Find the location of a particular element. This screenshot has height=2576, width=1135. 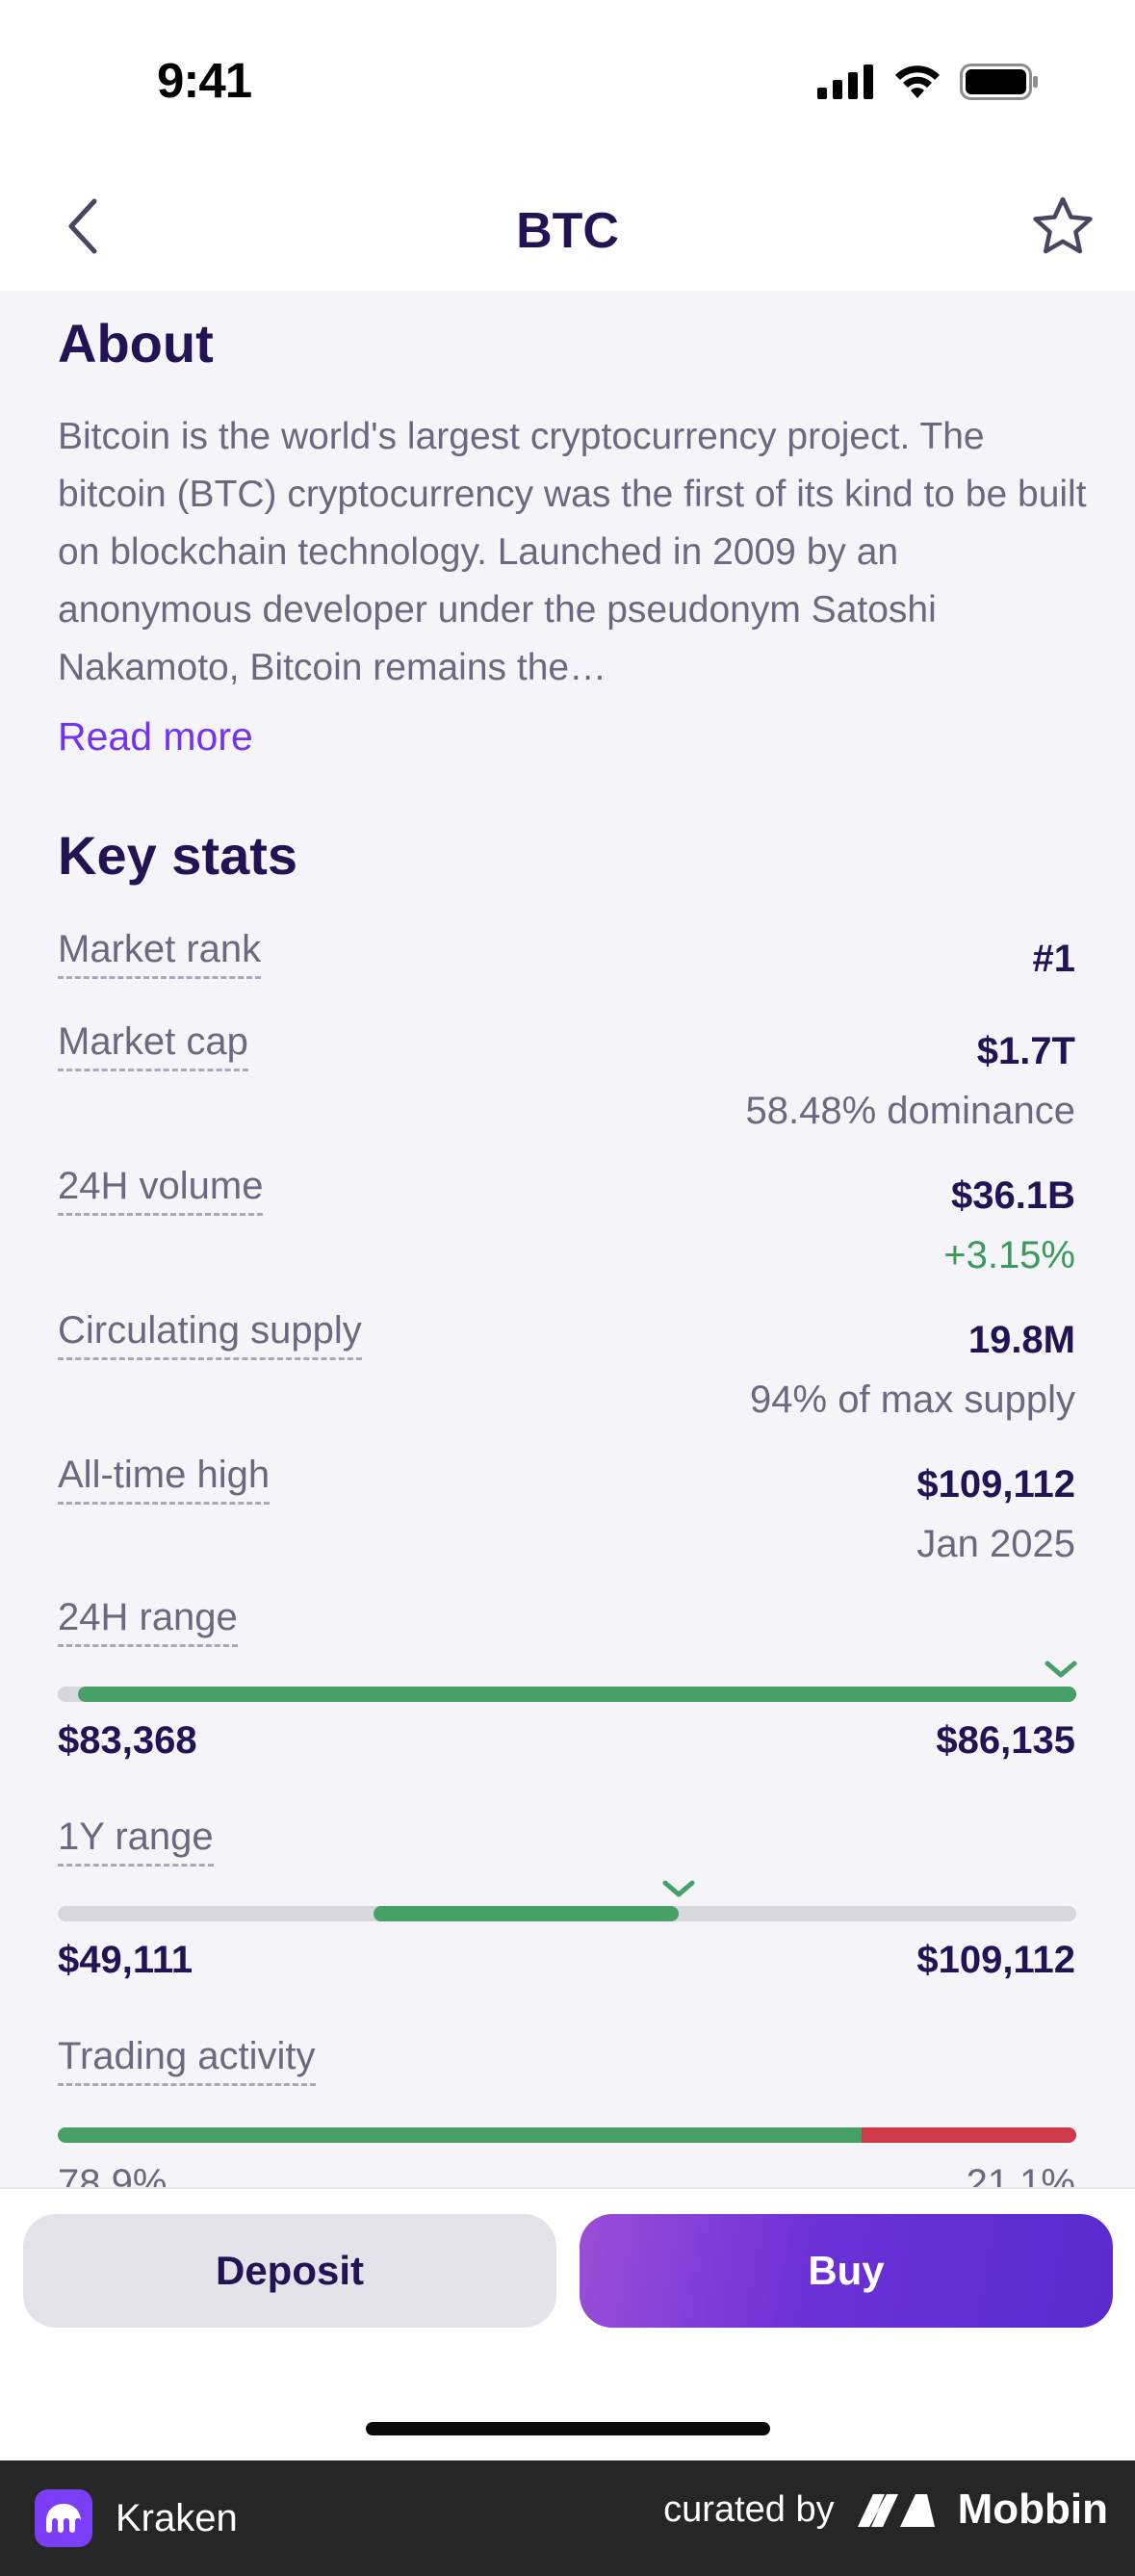

buy-button: Buy is located at coordinates (846, 2271).